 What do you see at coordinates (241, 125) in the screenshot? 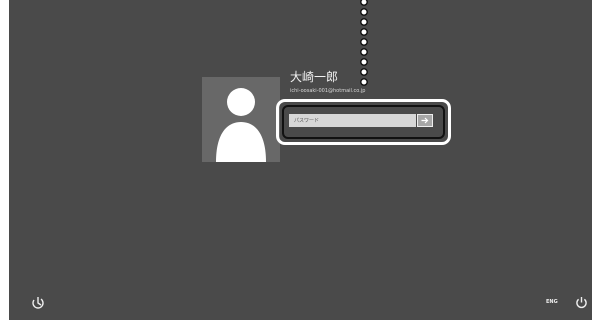
I see `user-silhouette-icon` at bounding box center [241, 125].